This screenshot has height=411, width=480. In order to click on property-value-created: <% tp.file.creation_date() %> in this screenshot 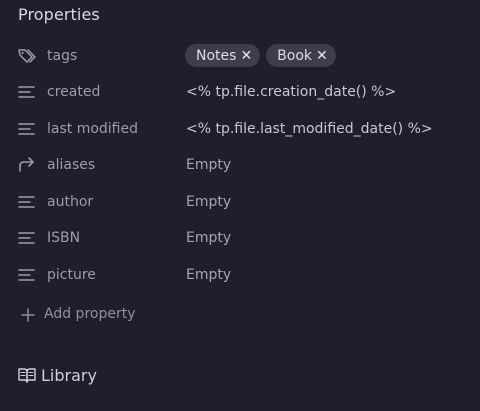, I will do `click(291, 92)`.